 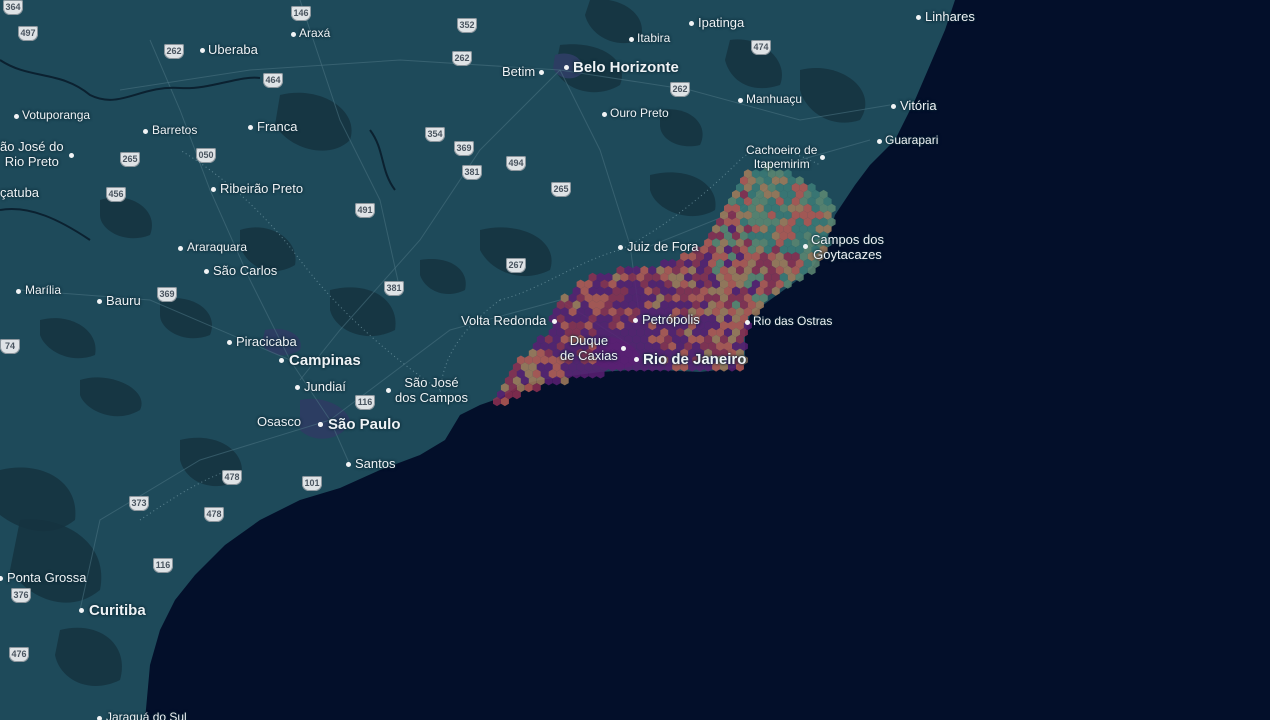 I want to click on highway-shield: 364, so click(x=13, y=7).